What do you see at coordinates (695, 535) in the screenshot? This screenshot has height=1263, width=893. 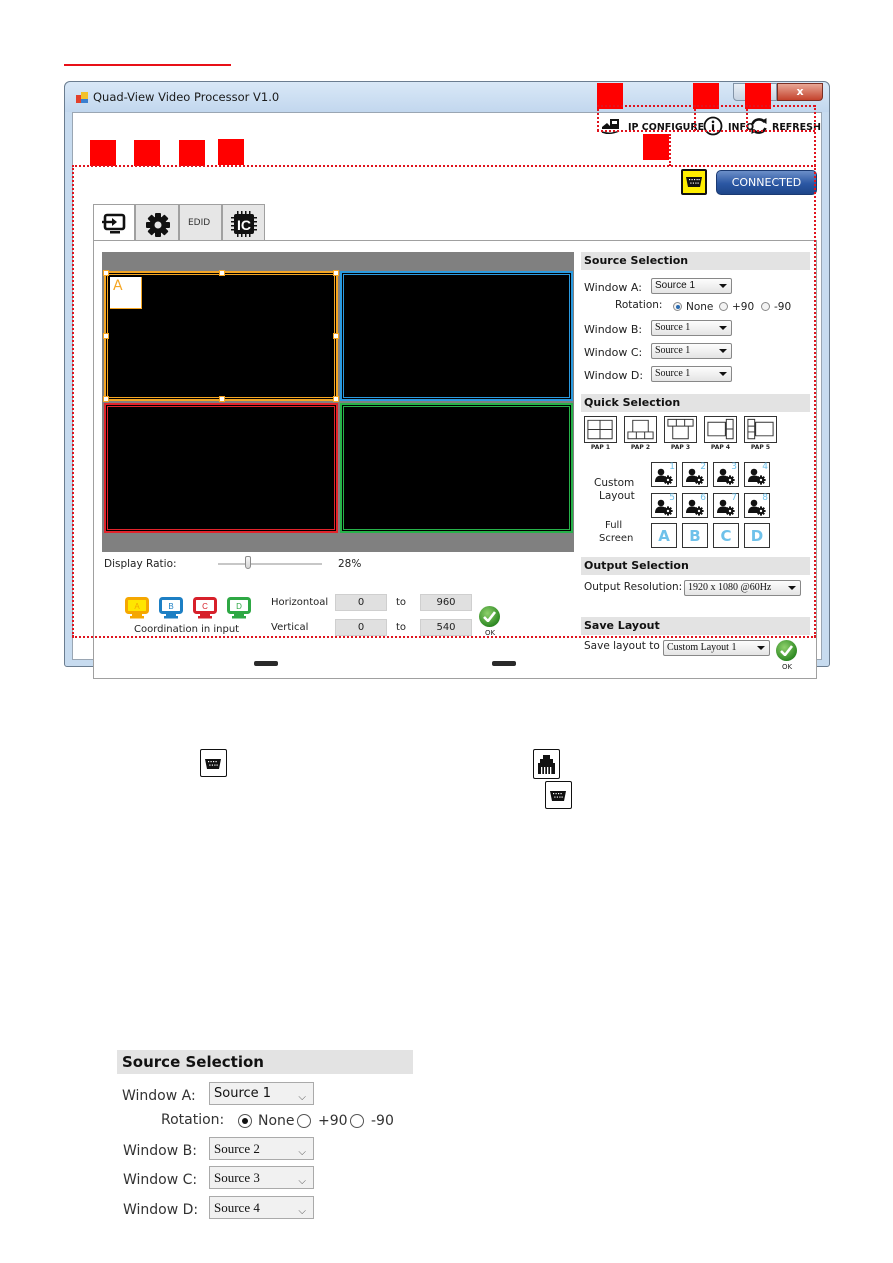 I see `full-screen-button-b: B` at bounding box center [695, 535].